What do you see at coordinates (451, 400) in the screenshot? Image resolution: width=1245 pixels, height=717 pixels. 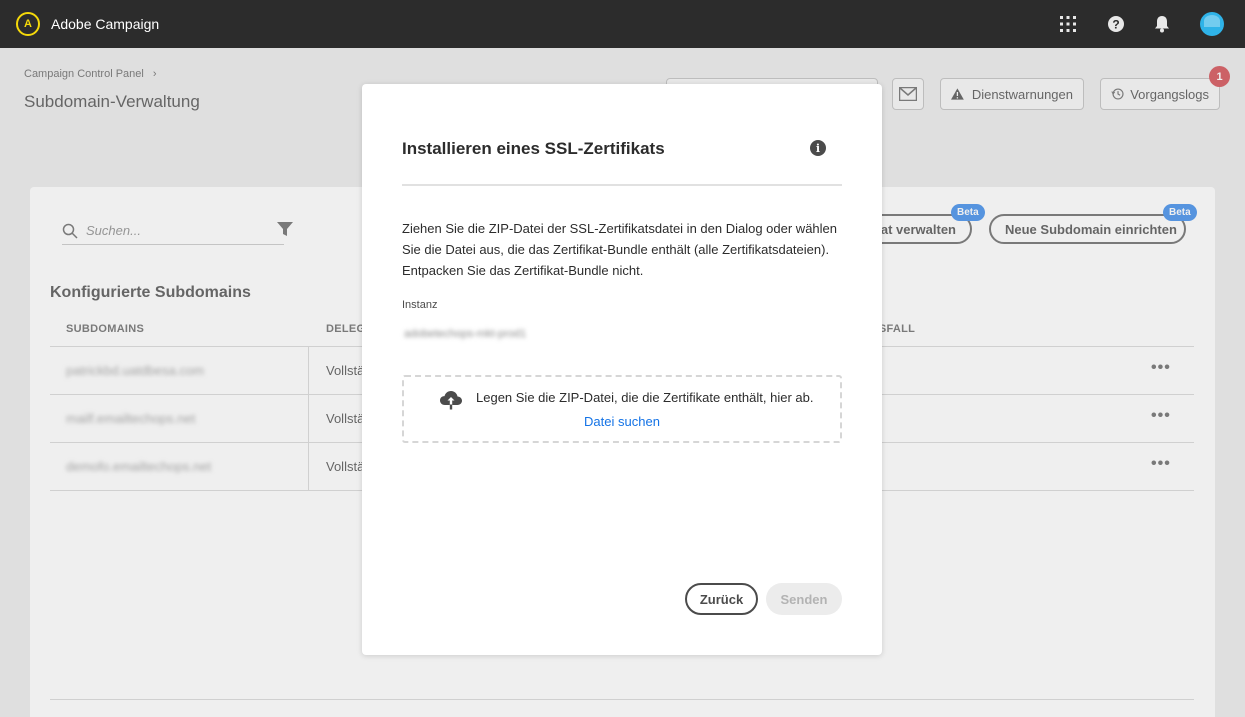 I see `cloud-upload-icon` at bounding box center [451, 400].